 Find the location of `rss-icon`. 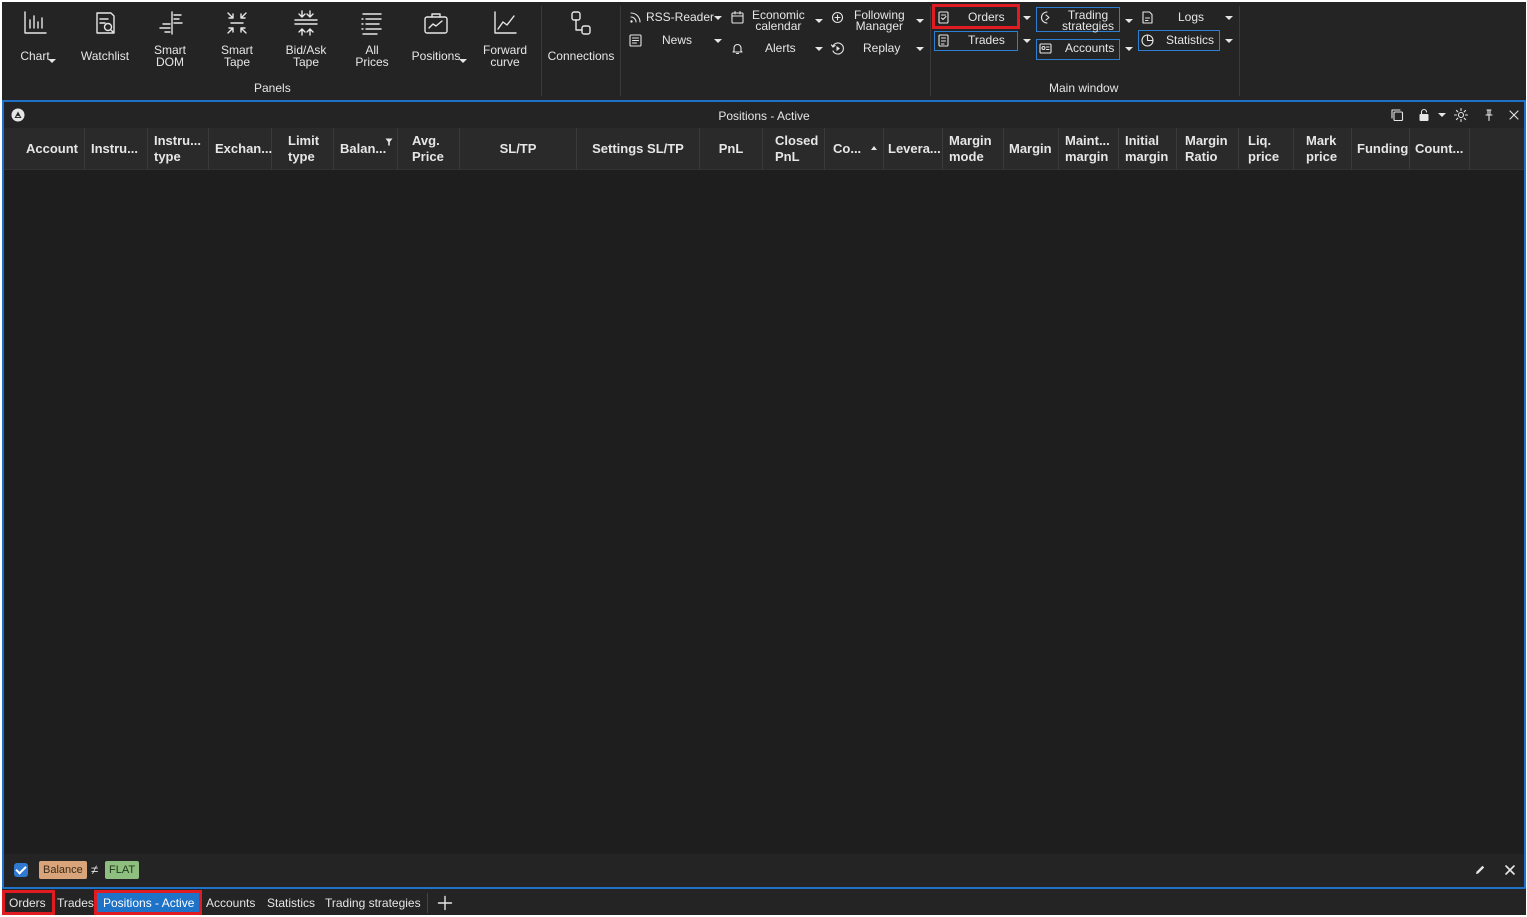

rss-icon is located at coordinates (635, 17).